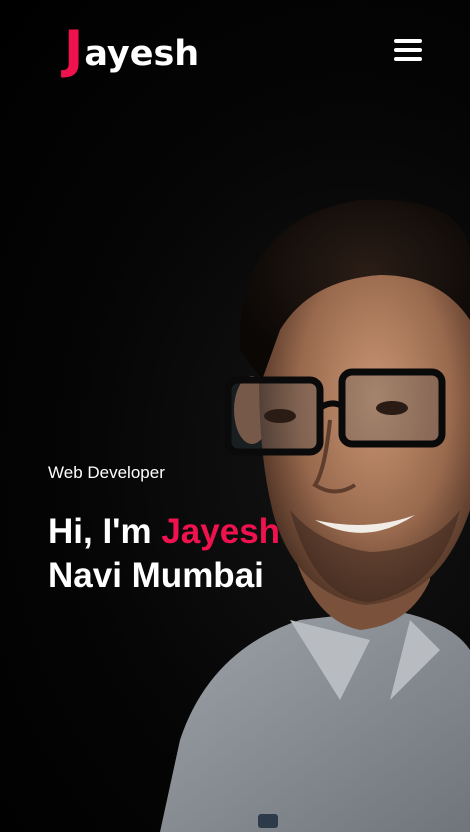 The height and width of the screenshot is (832, 470). Describe the element at coordinates (164, 554) in the screenshot. I see `hero-title: Hi, I'm Jayesh Navi Mumbai` at that location.